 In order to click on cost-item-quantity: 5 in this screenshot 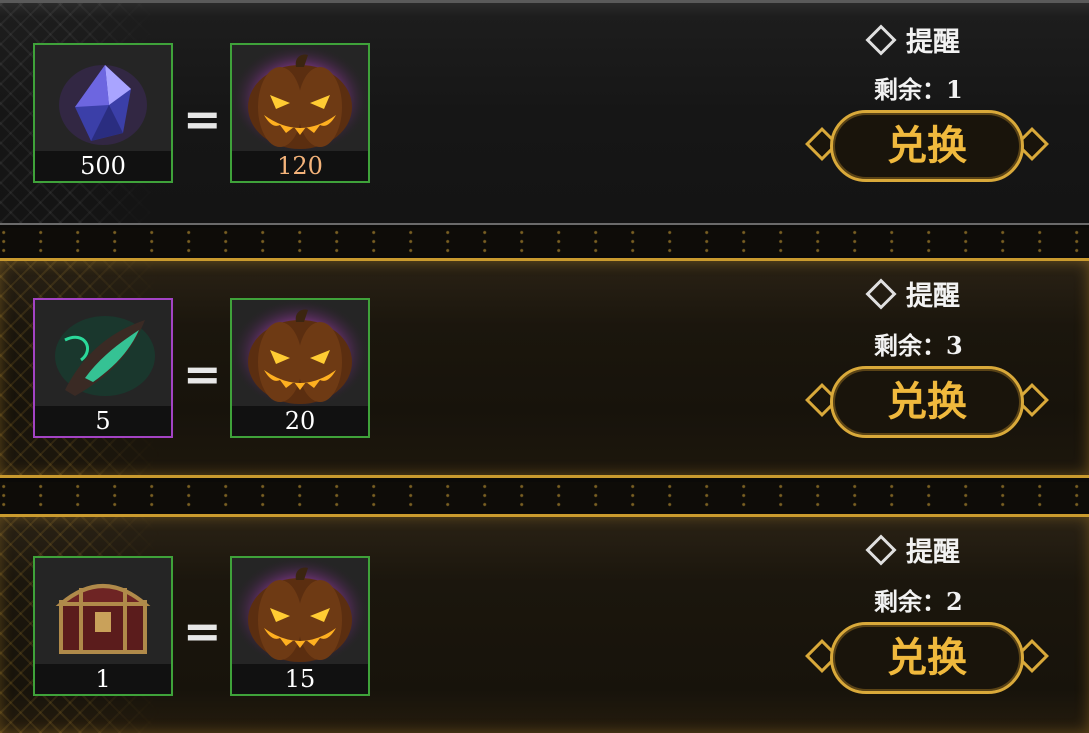, I will do `click(103, 421)`.